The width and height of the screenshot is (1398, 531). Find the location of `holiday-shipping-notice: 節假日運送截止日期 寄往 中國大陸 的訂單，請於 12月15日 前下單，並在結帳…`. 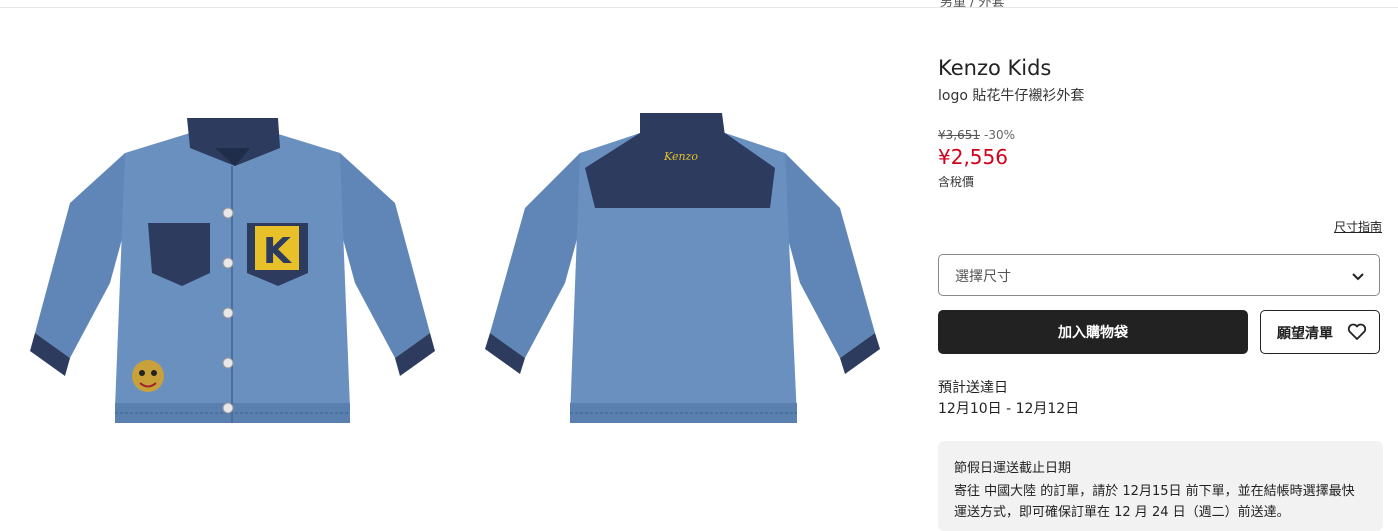

holiday-shipping-notice: 節假日運送截止日期 寄往 中國大陸 的訂單，請於 12月15日 前下單，並在結帳… is located at coordinates (1160, 486).